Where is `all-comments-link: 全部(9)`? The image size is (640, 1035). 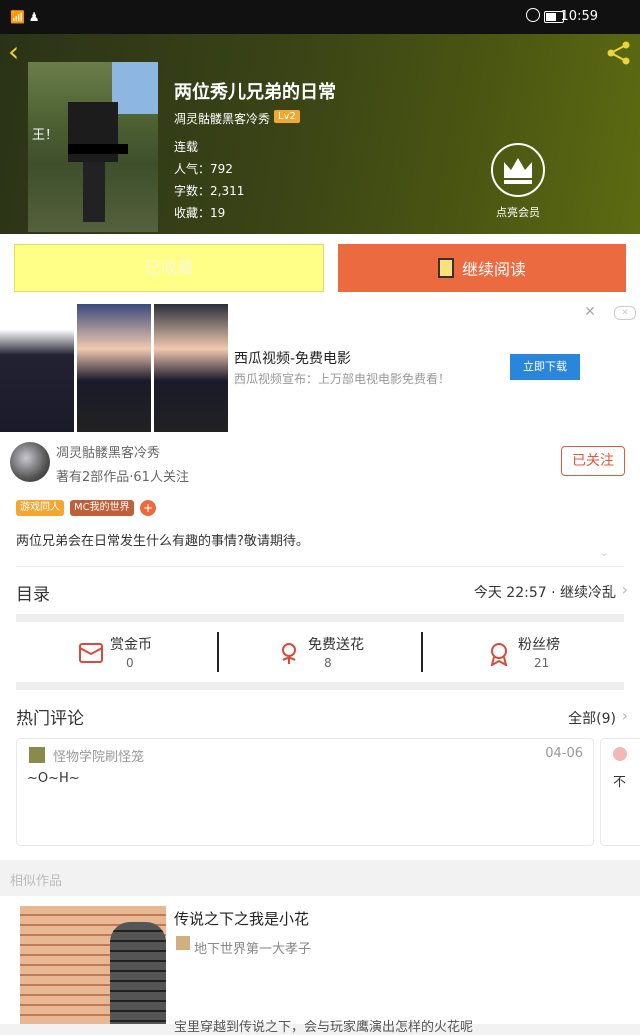
all-comments-link: 全部(9) is located at coordinates (592, 718).